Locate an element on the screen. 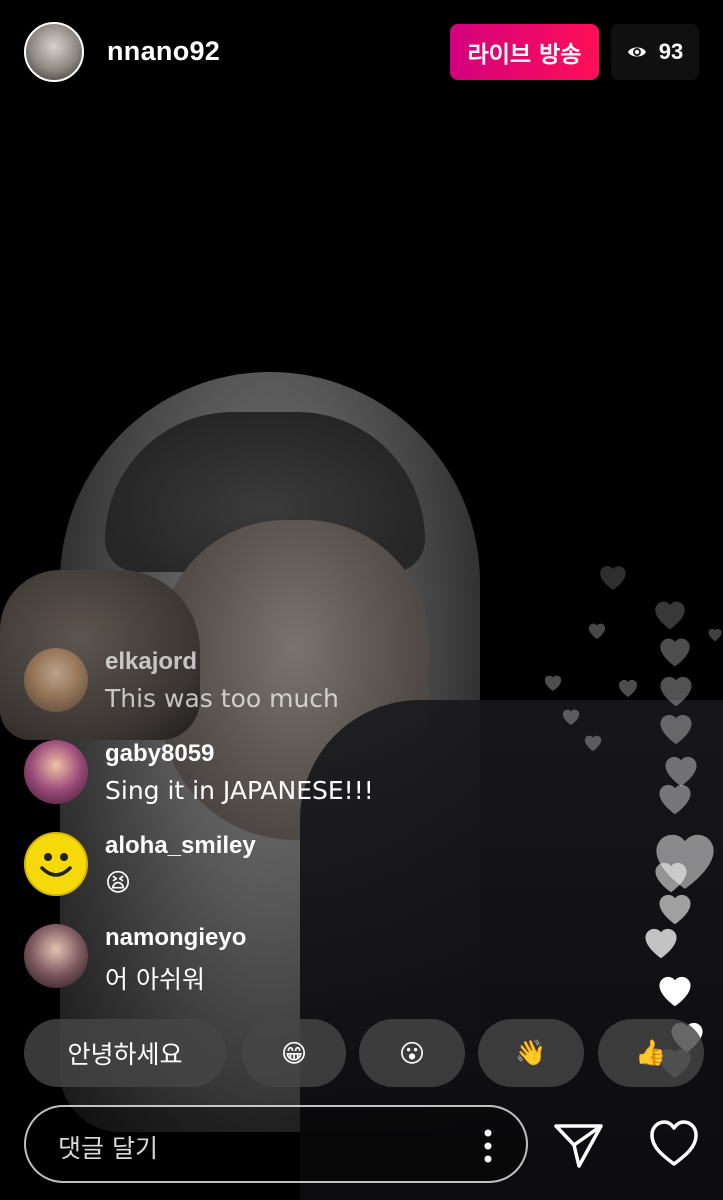  comment-item: namongieyo 어 아쉬워 is located at coordinates (244, 968).